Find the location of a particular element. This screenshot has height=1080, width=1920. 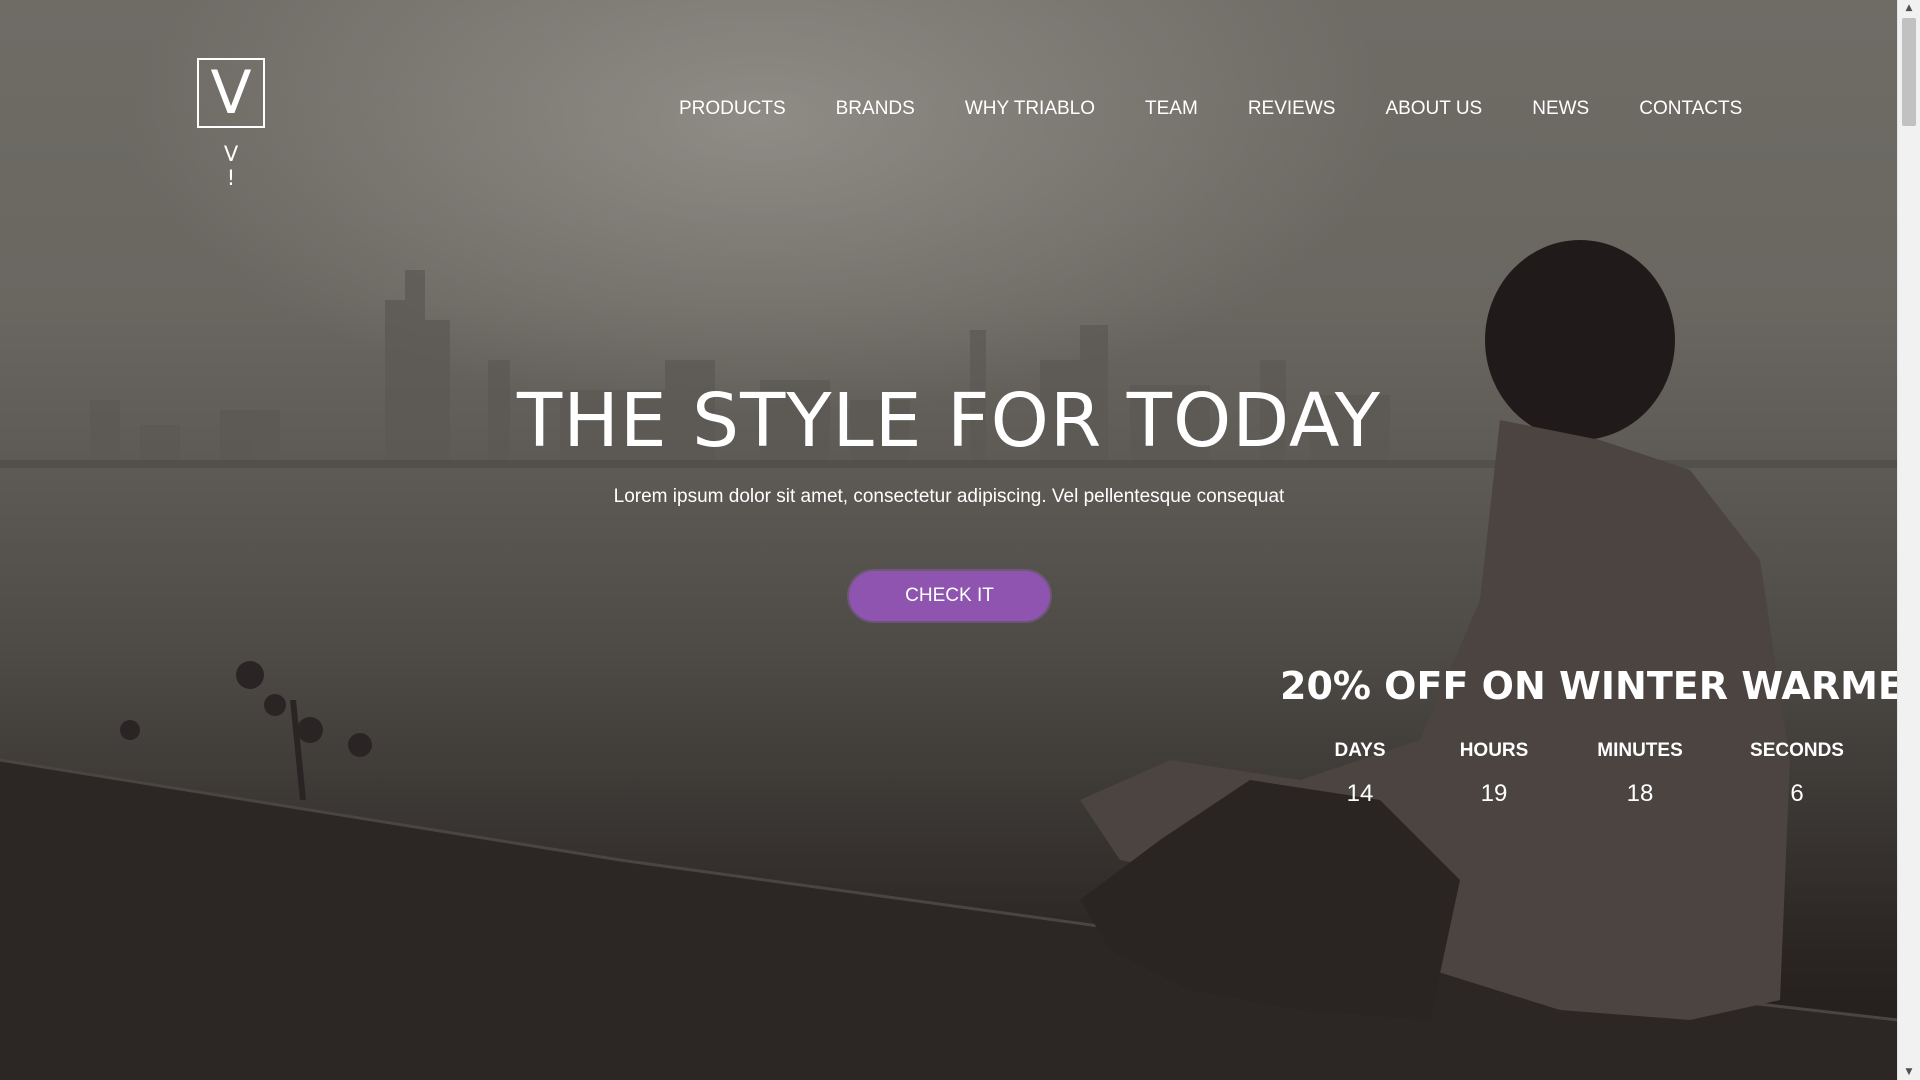

countdown-value: 14 is located at coordinates (1360, 793).